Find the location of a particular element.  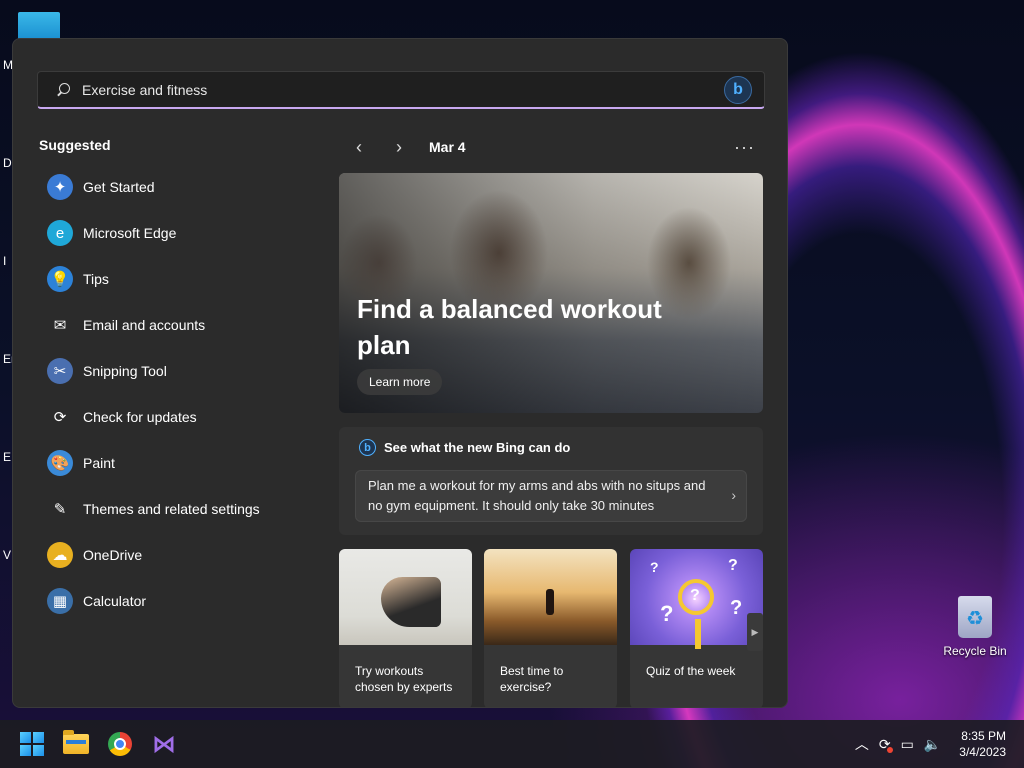

windows-icon is located at coordinates (32, 744).